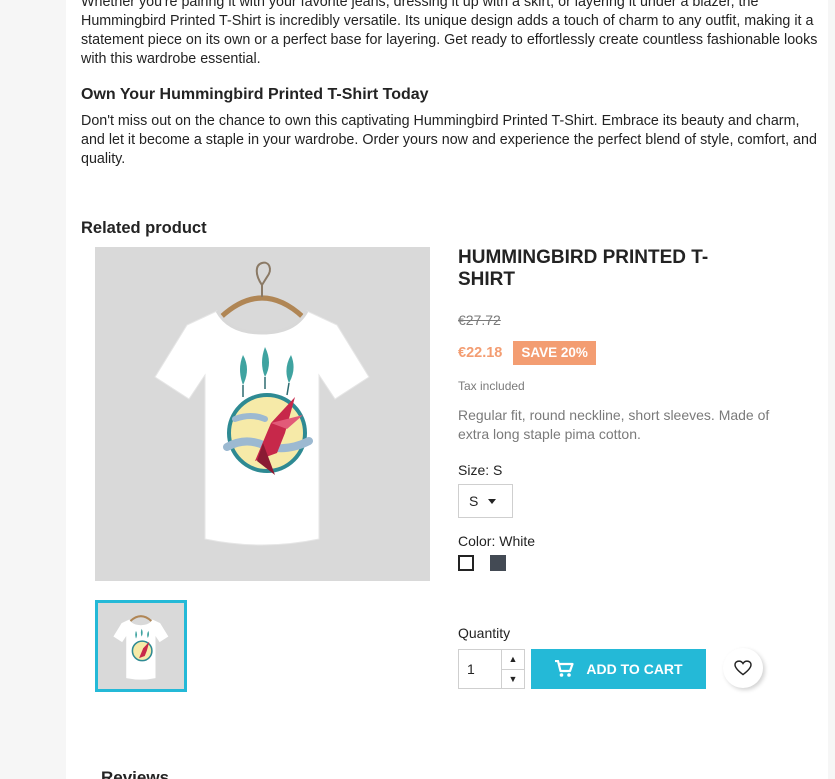  I want to click on add-to-cart-button: ADD TO CART, so click(618, 669).